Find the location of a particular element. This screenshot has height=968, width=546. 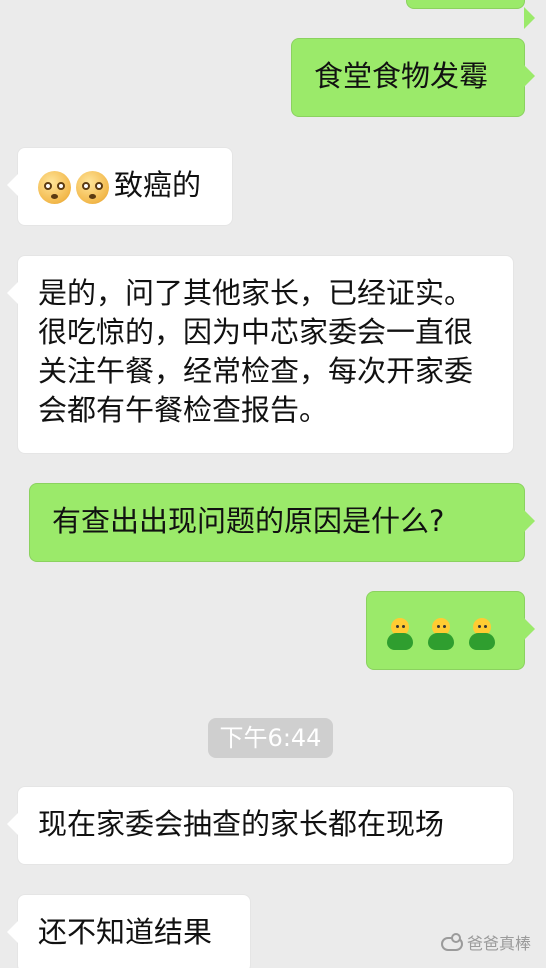

message-bubble-outgoing: 食堂食物发霉 is located at coordinates (413, 77).